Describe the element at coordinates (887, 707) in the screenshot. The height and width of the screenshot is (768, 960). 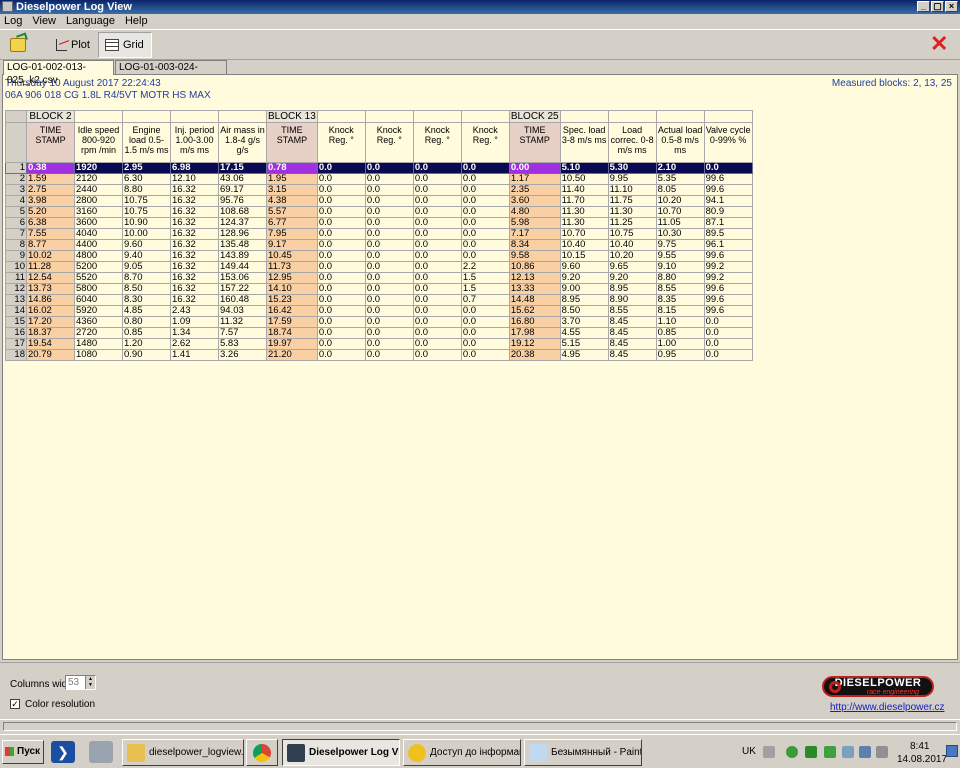
I see `website-link: http://www.dieselpower.cz` at that location.